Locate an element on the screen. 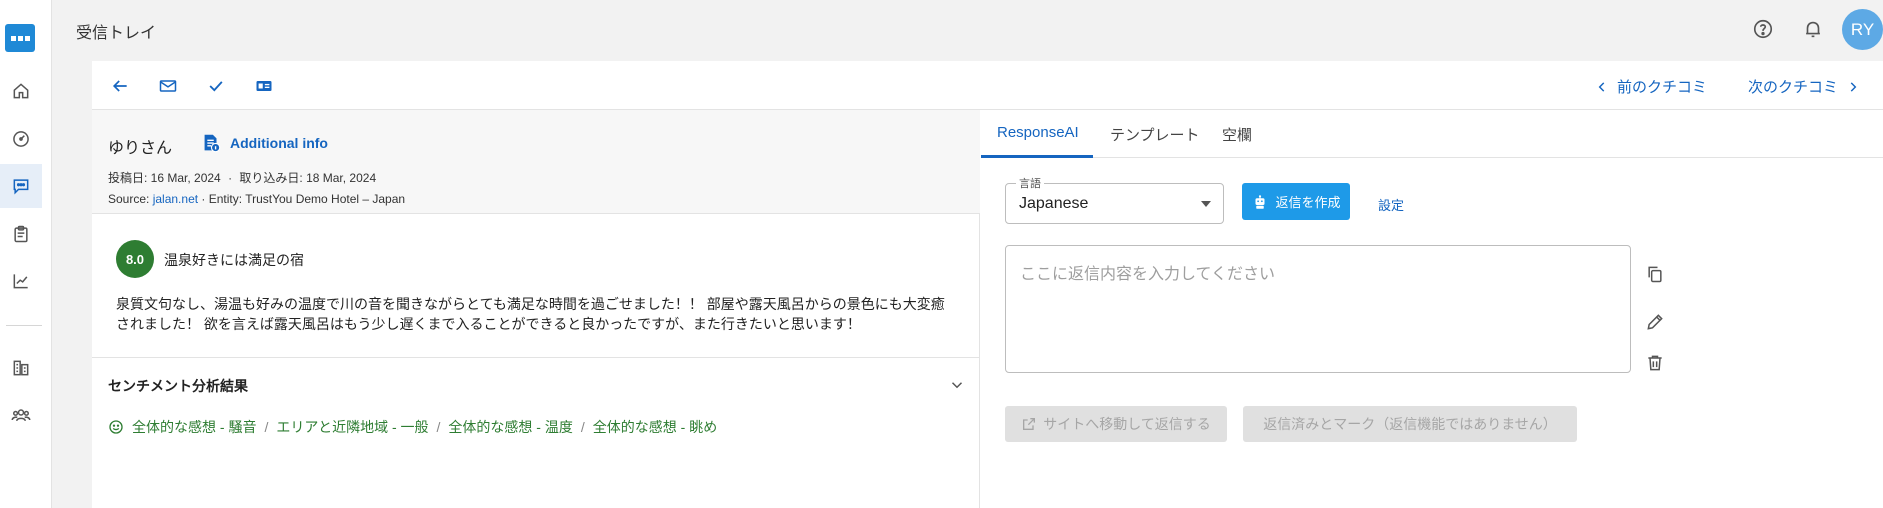  language-value: Japanese is located at coordinates (1054, 203).